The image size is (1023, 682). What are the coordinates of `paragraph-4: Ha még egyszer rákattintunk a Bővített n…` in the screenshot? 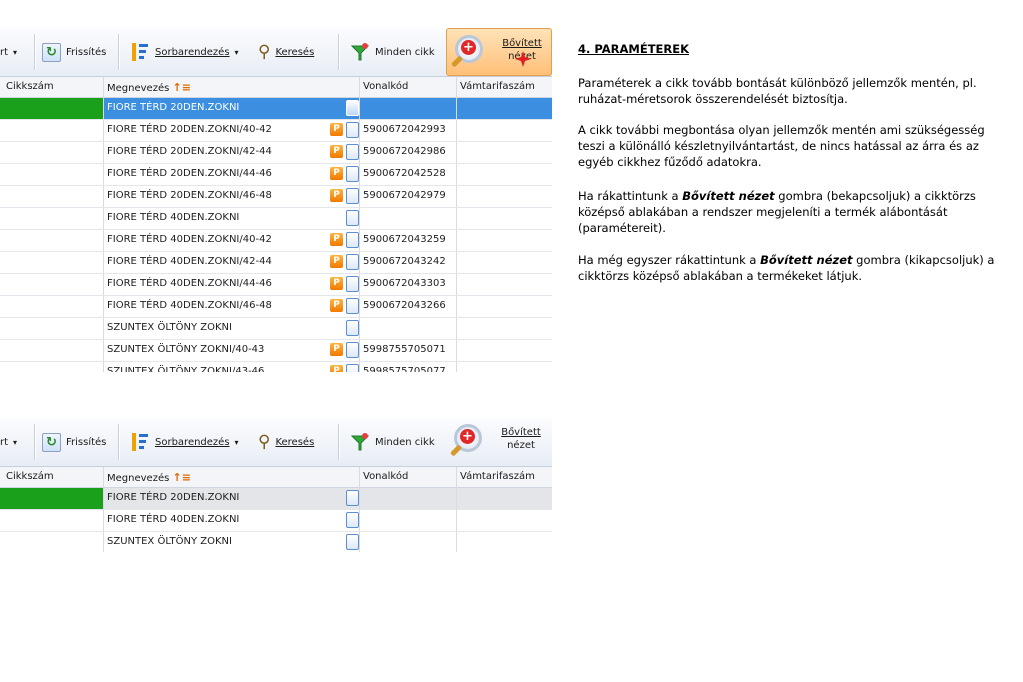 It's located at (788, 268).